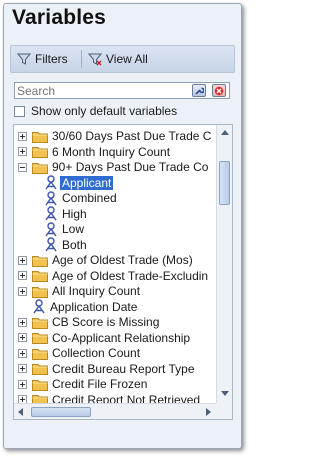 The height and width of the screenshot is (459, 320). What do you see at coordinates (224, 264) in the screenshot?
I see `vertical-scrollbar` at bounding box center [224, 264].